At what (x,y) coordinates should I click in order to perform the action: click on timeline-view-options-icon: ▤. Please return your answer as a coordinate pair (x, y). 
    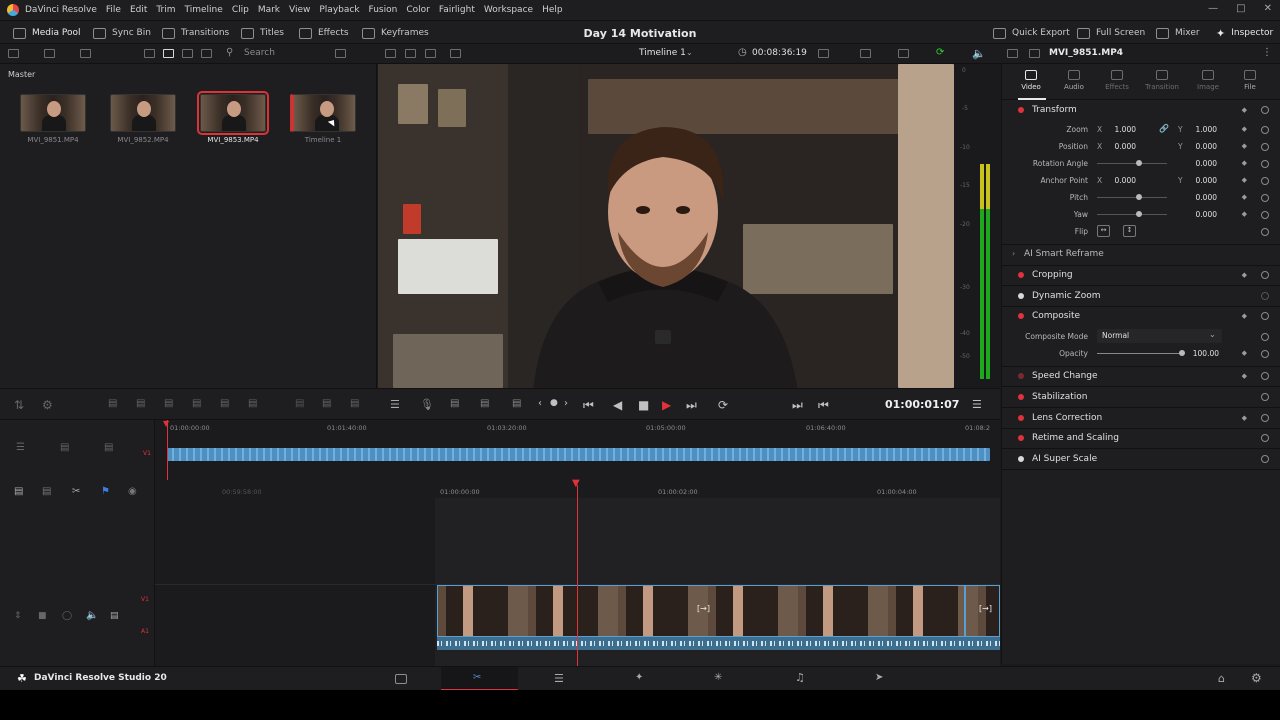
    Looking at the image, I should click on (18, 491).